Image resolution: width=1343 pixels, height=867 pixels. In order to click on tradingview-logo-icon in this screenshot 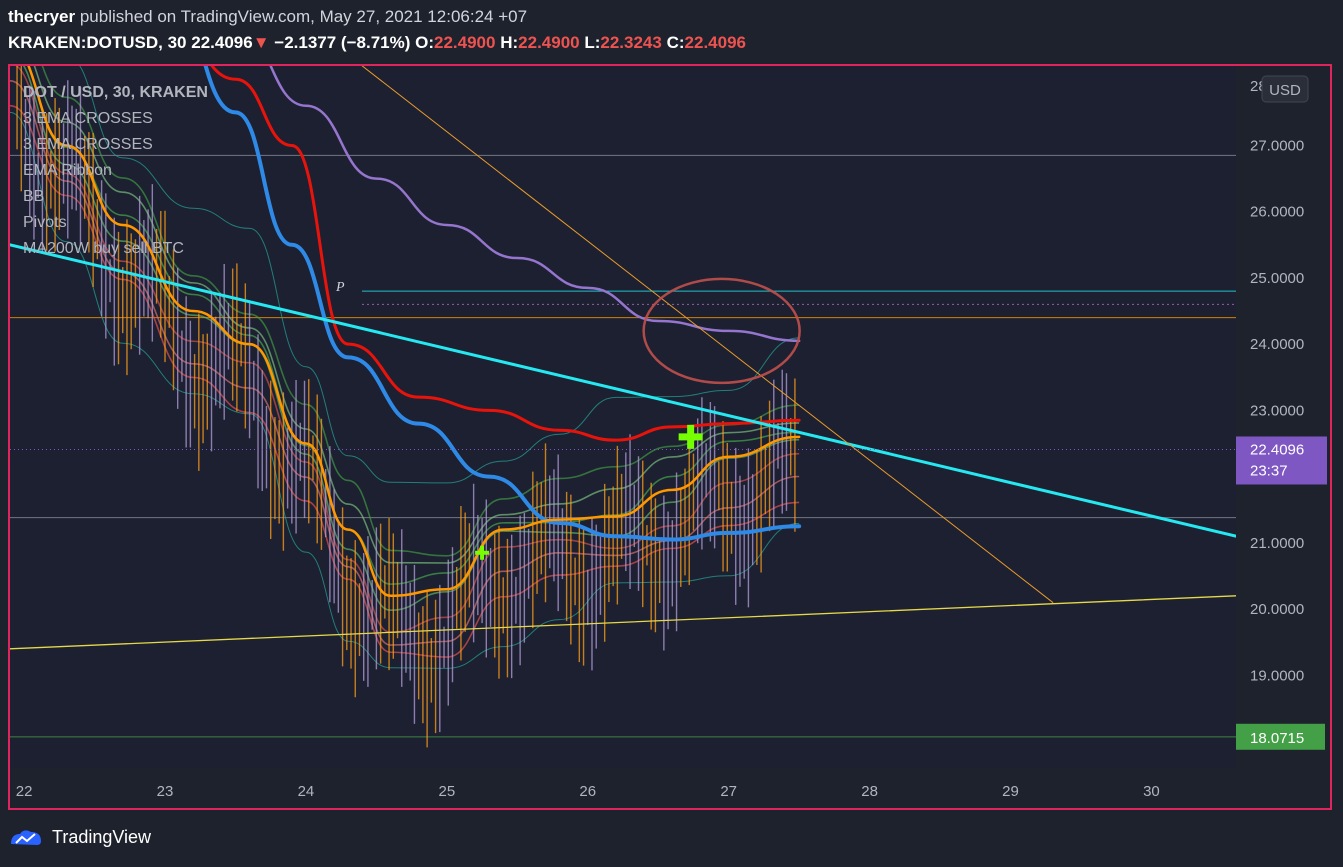, I will do `click(26, 837)`.